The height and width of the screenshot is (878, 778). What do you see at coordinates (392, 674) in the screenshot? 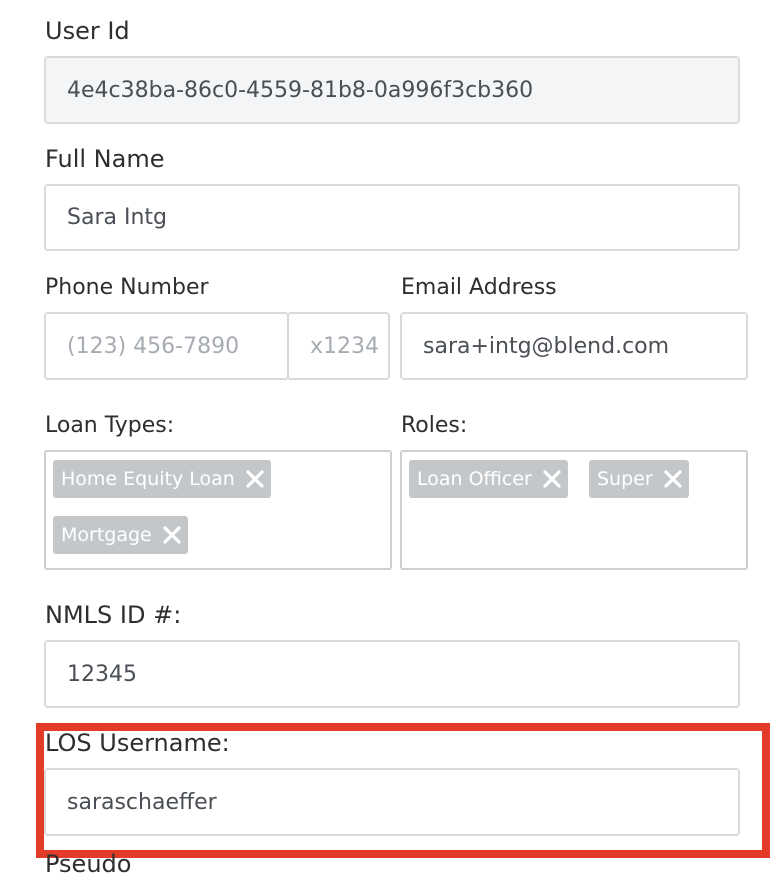
I see `nmls-input: 12345` at bounding box center [392, 674].